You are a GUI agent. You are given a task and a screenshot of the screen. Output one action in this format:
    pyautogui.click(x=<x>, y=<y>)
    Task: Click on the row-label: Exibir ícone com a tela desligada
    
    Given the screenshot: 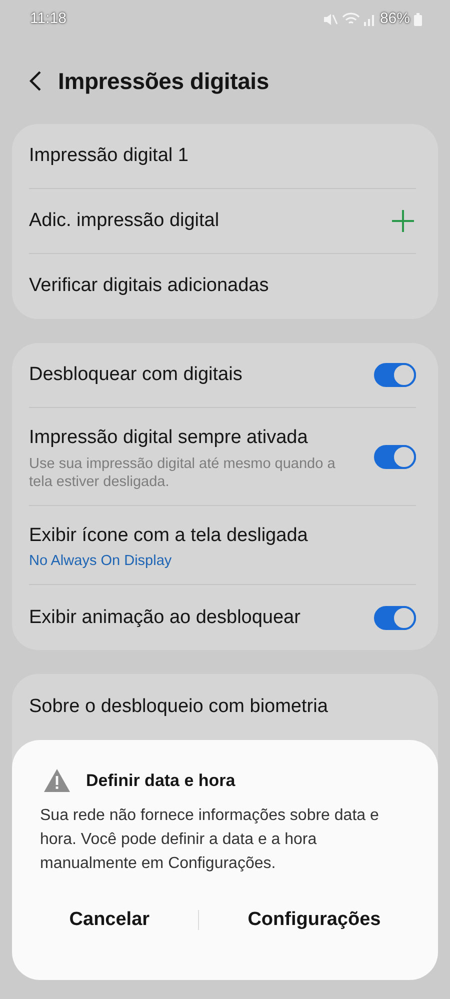 What is the action you would take?
    pyautogui.click(x=168, y=536)
    